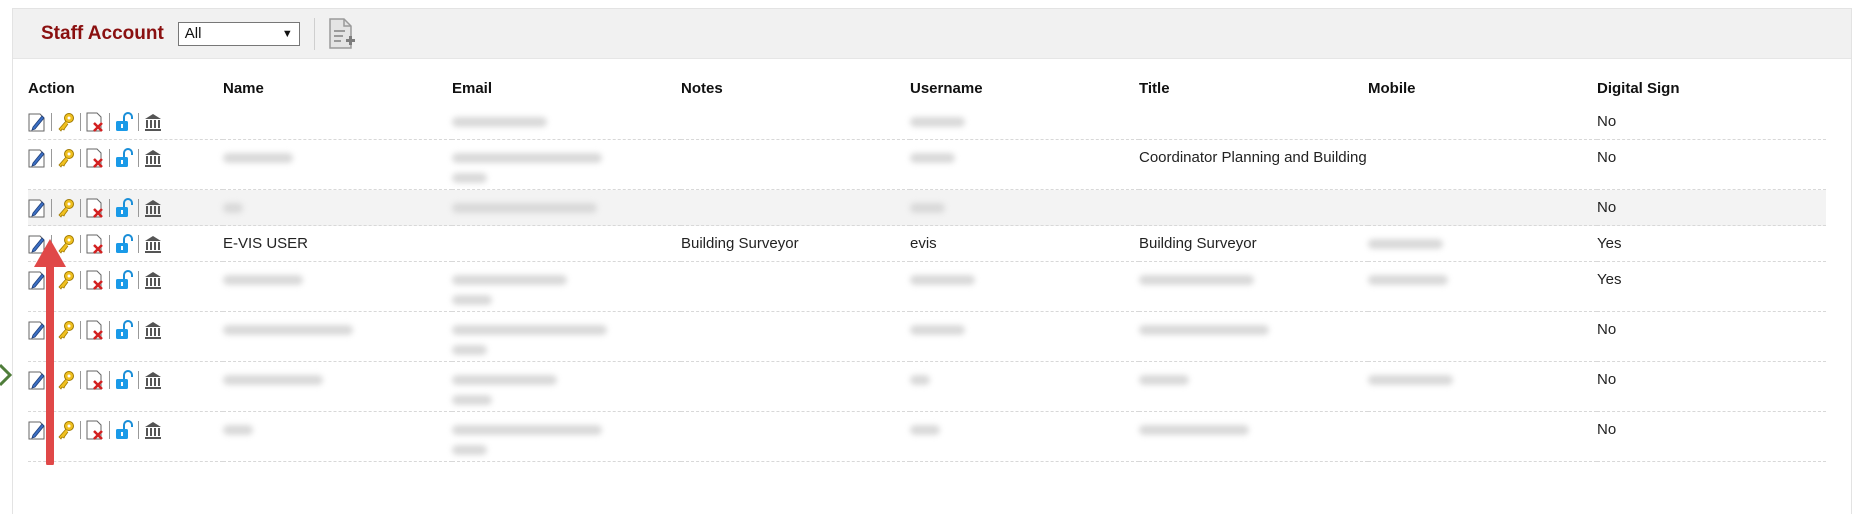  Describe the element at coordinates (341, 34) in the screenshot. I see `export-document-icon` at that location.